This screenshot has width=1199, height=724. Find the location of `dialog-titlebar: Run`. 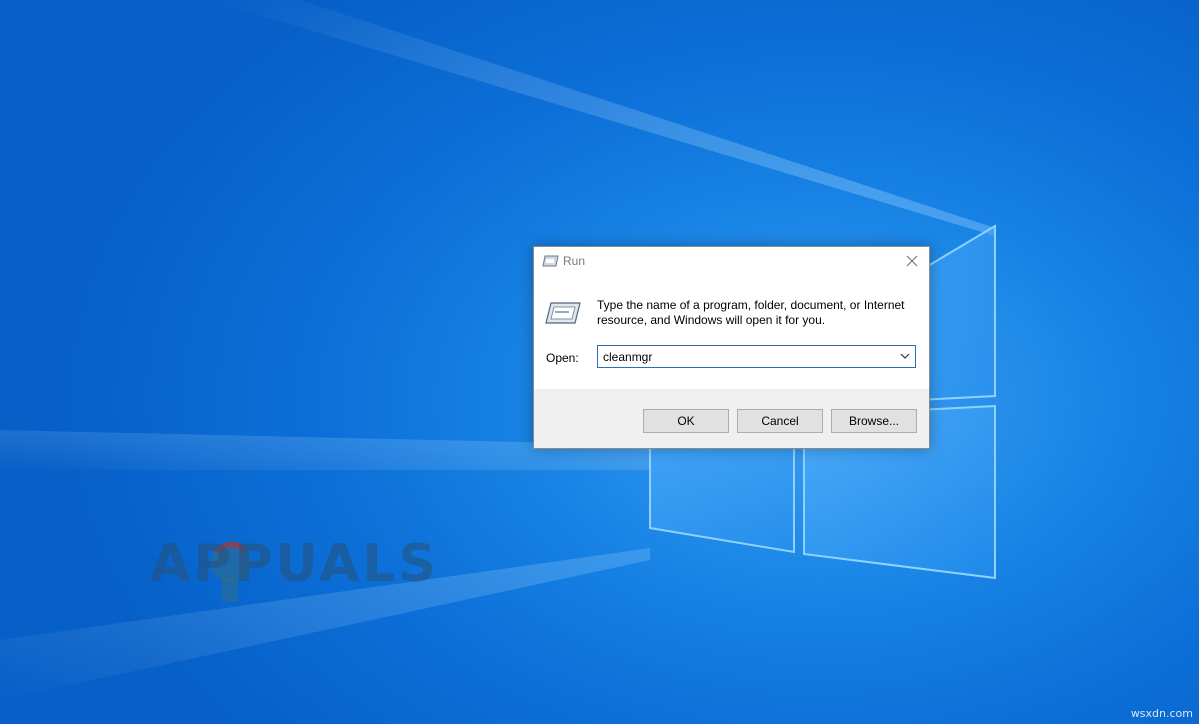

dialog-titlebar: Run is located at coordinates (731, 261).